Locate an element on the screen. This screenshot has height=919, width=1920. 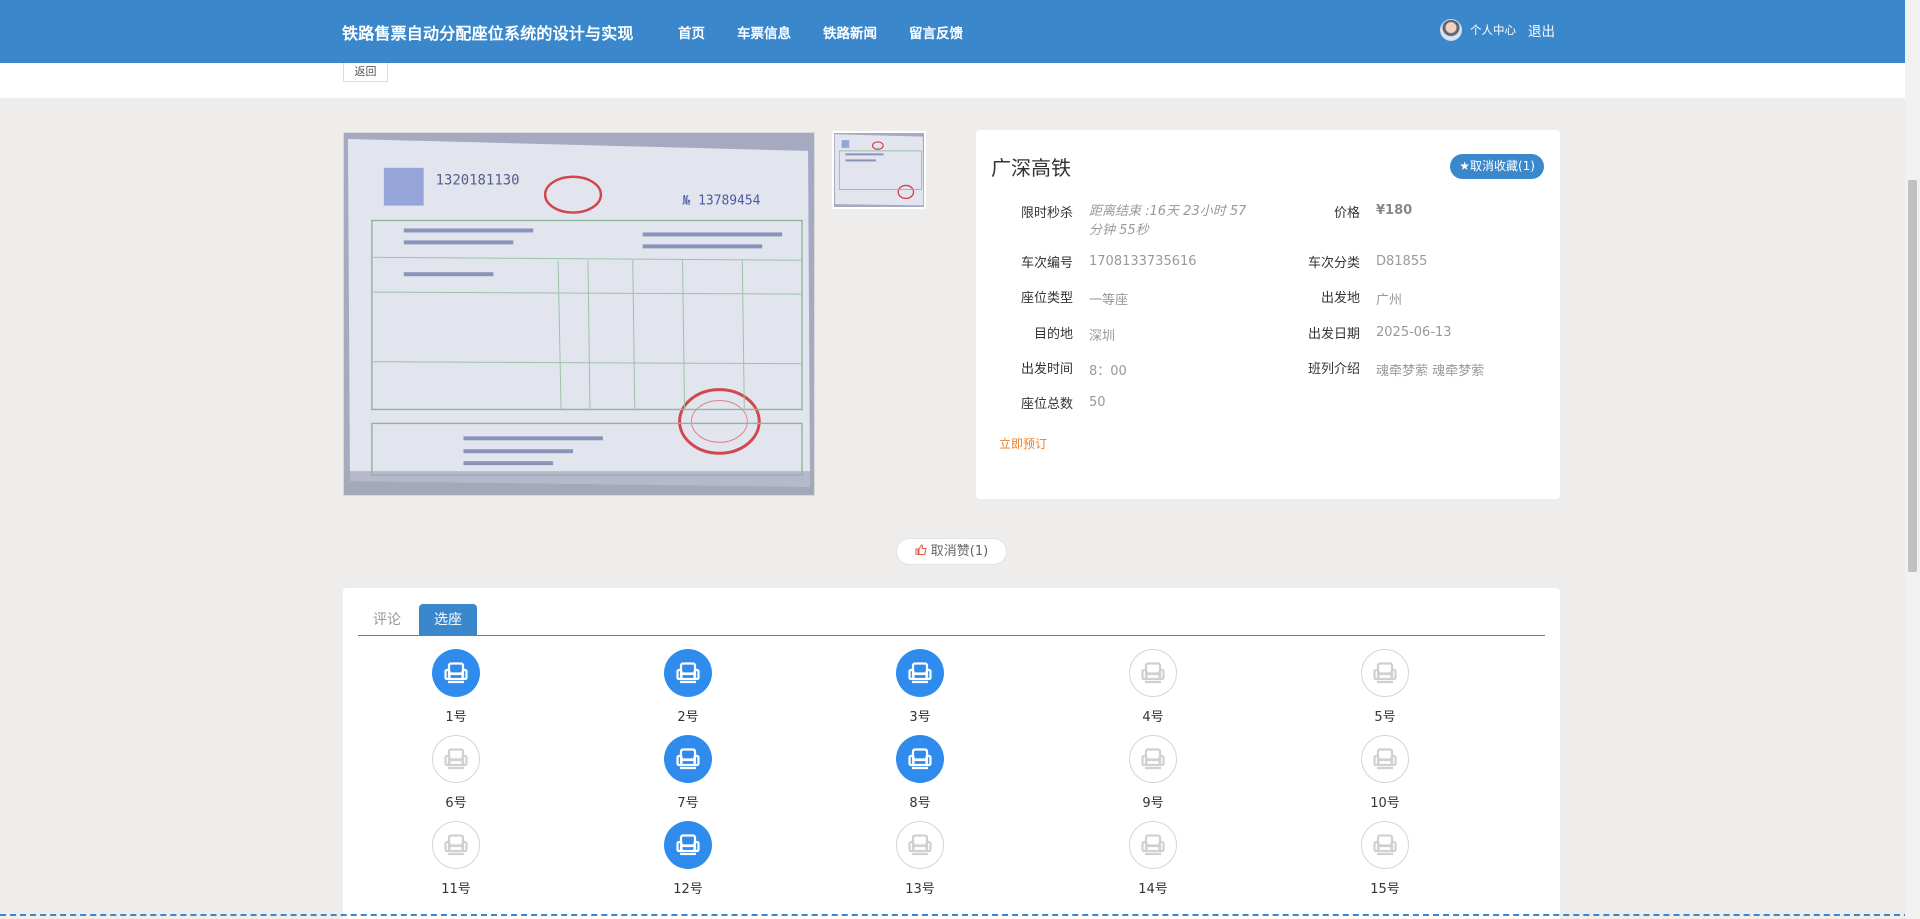
product-thumbnail is located at coordinates (879, 170).